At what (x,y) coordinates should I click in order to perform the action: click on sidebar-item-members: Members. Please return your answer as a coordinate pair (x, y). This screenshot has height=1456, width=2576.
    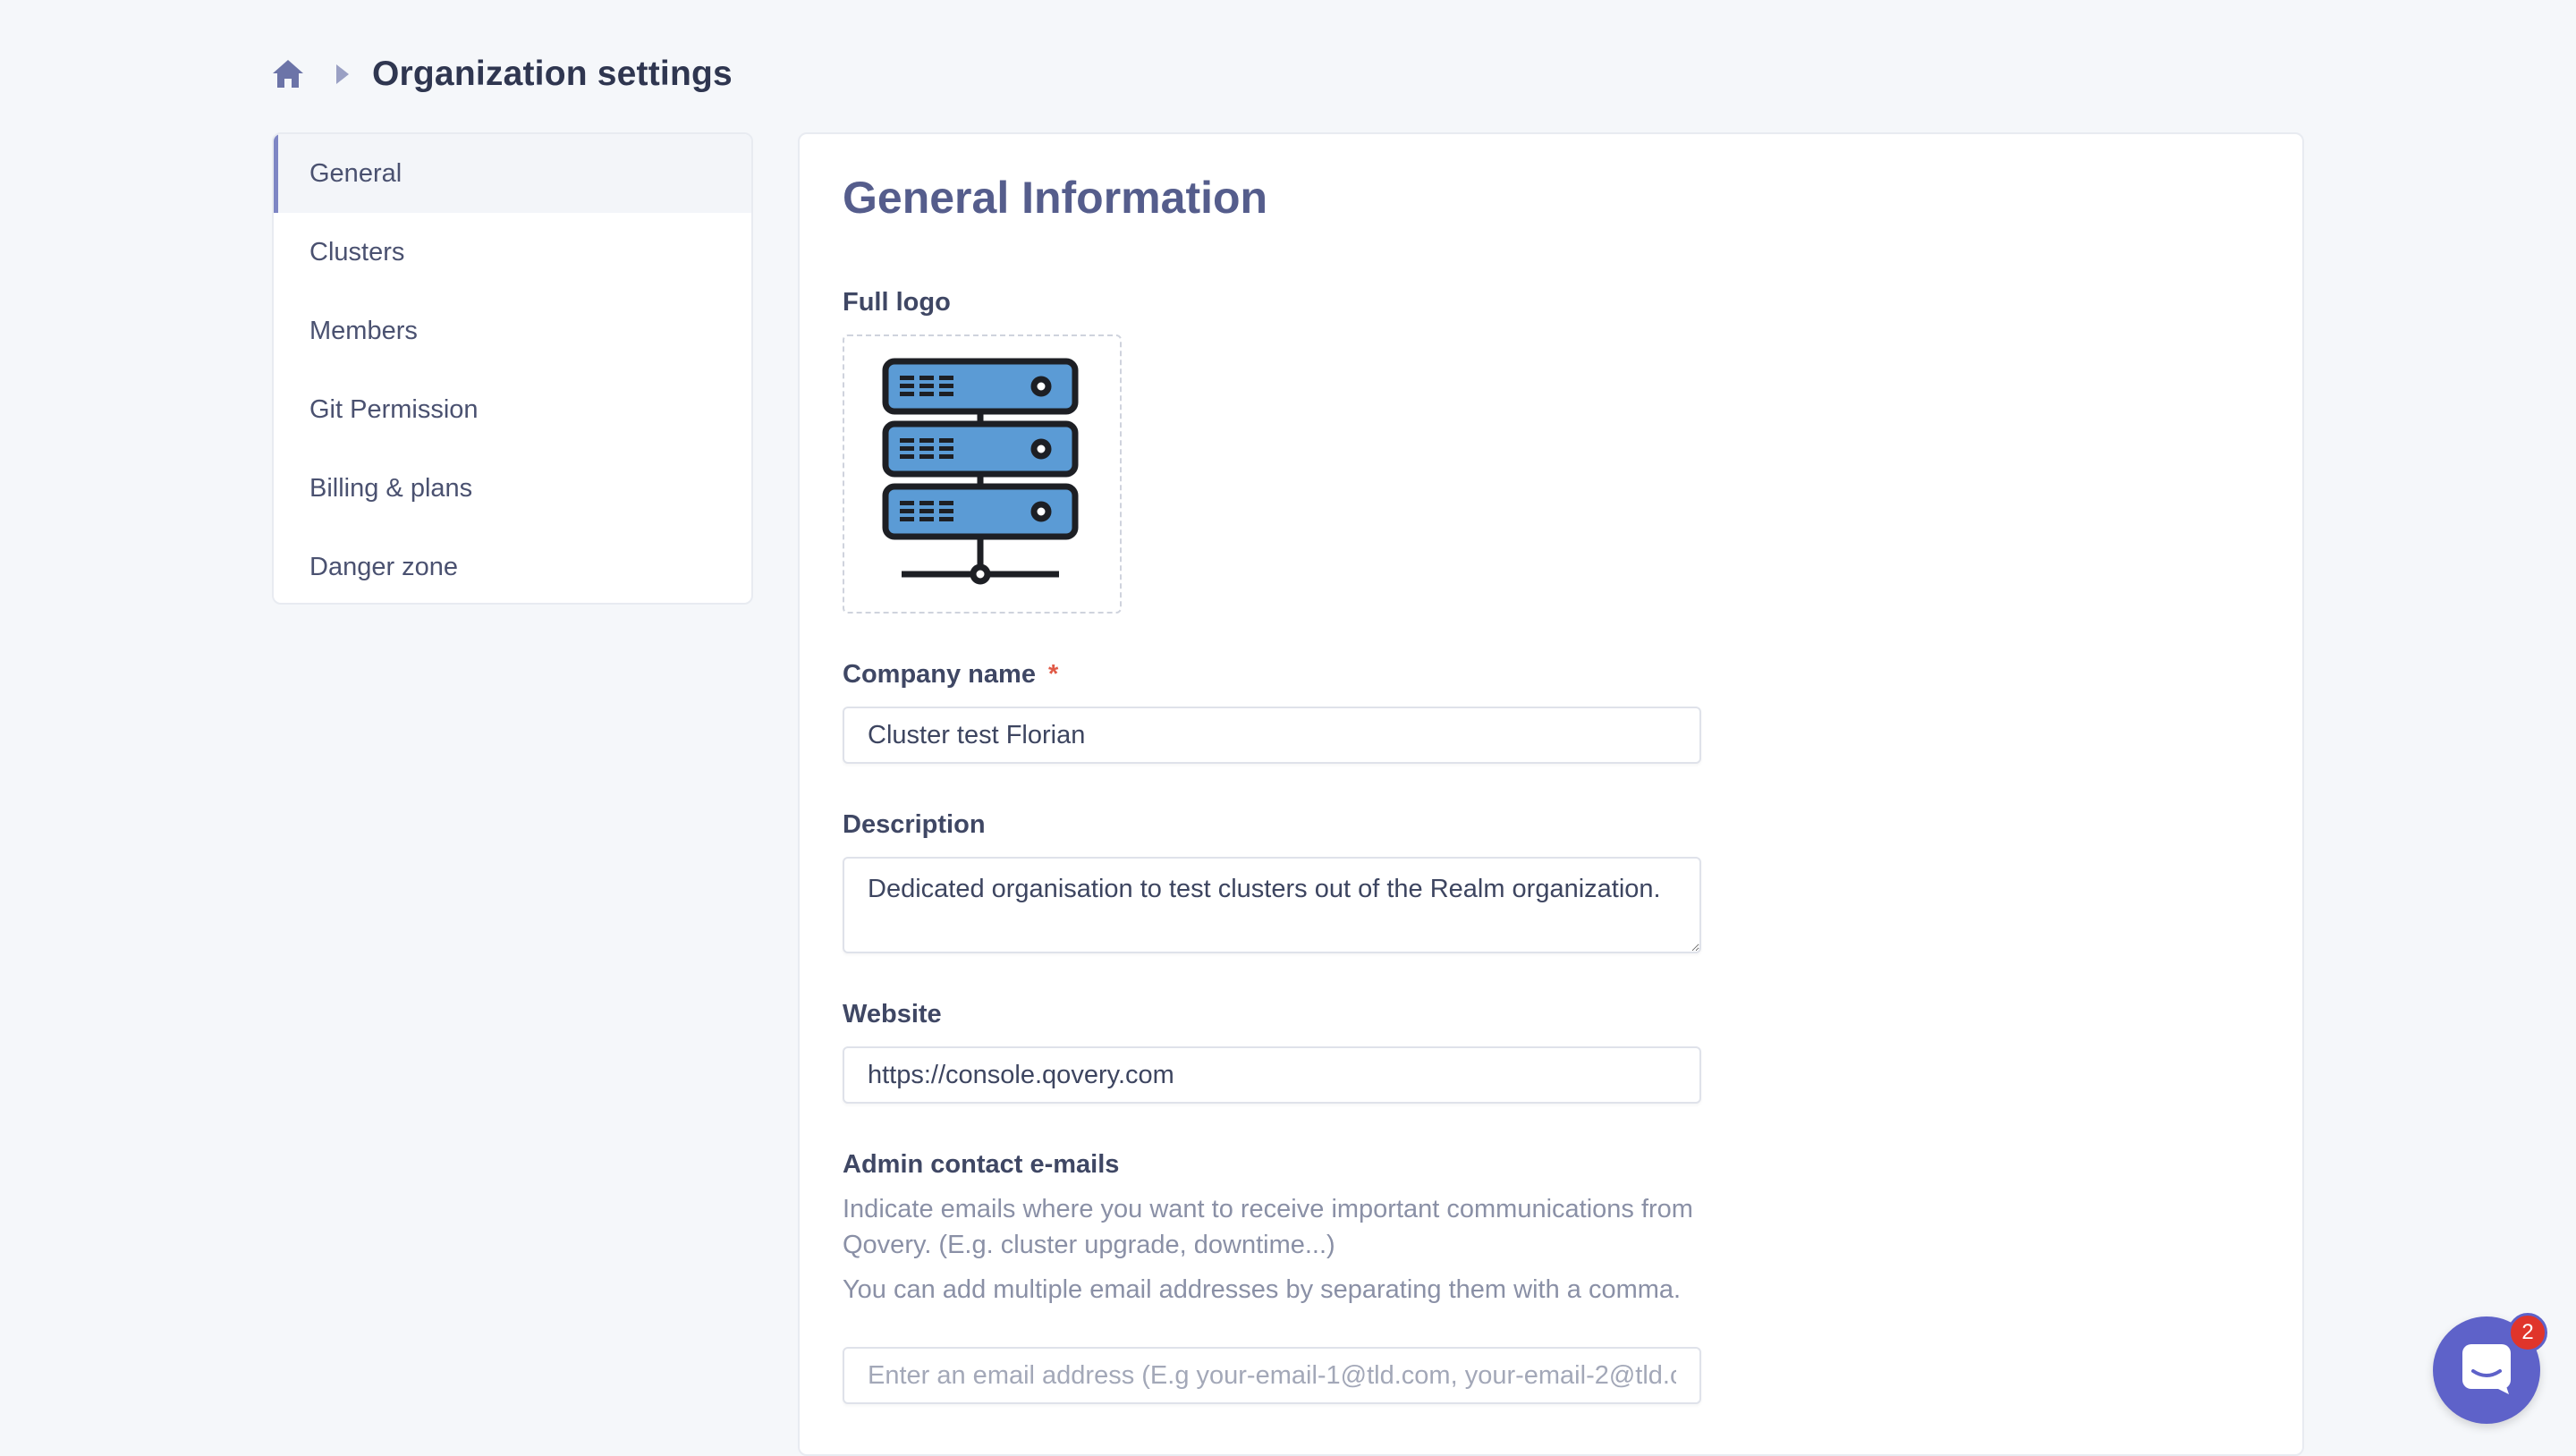
    Looking at the image, I should click on (512, 331).